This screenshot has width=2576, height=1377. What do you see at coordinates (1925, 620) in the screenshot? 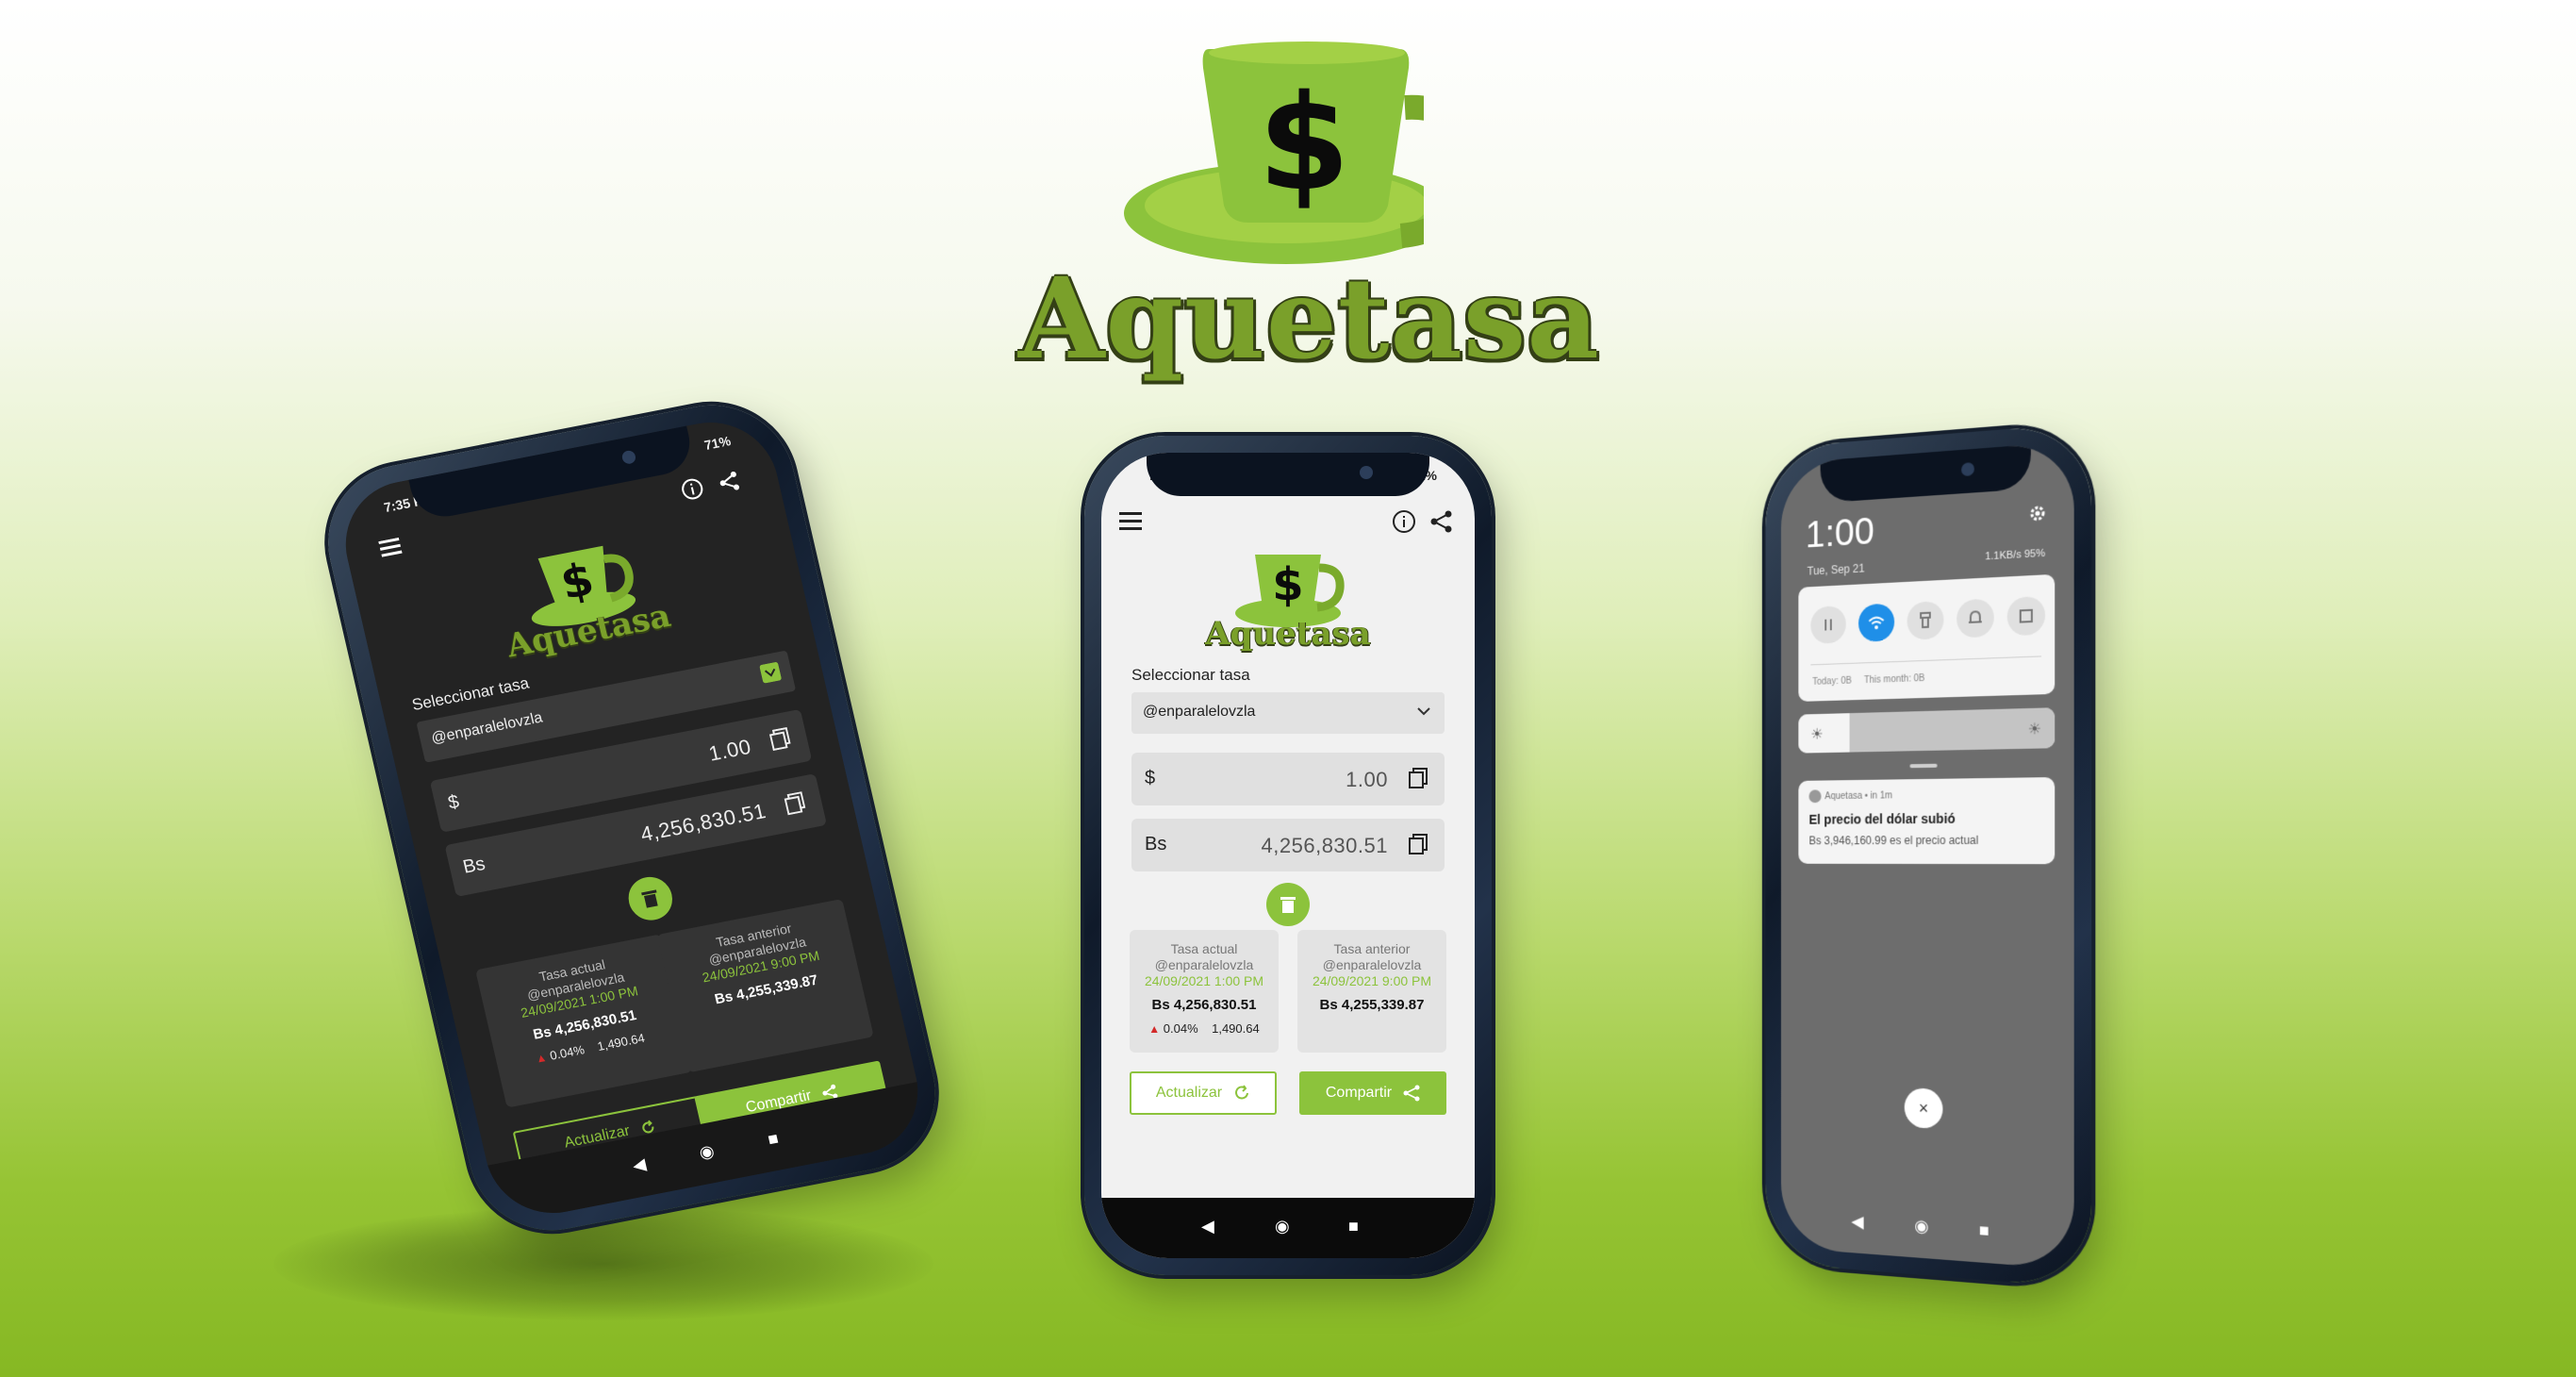
I see `flashlight-toggle-icon` at bounding box center [1925, 620].